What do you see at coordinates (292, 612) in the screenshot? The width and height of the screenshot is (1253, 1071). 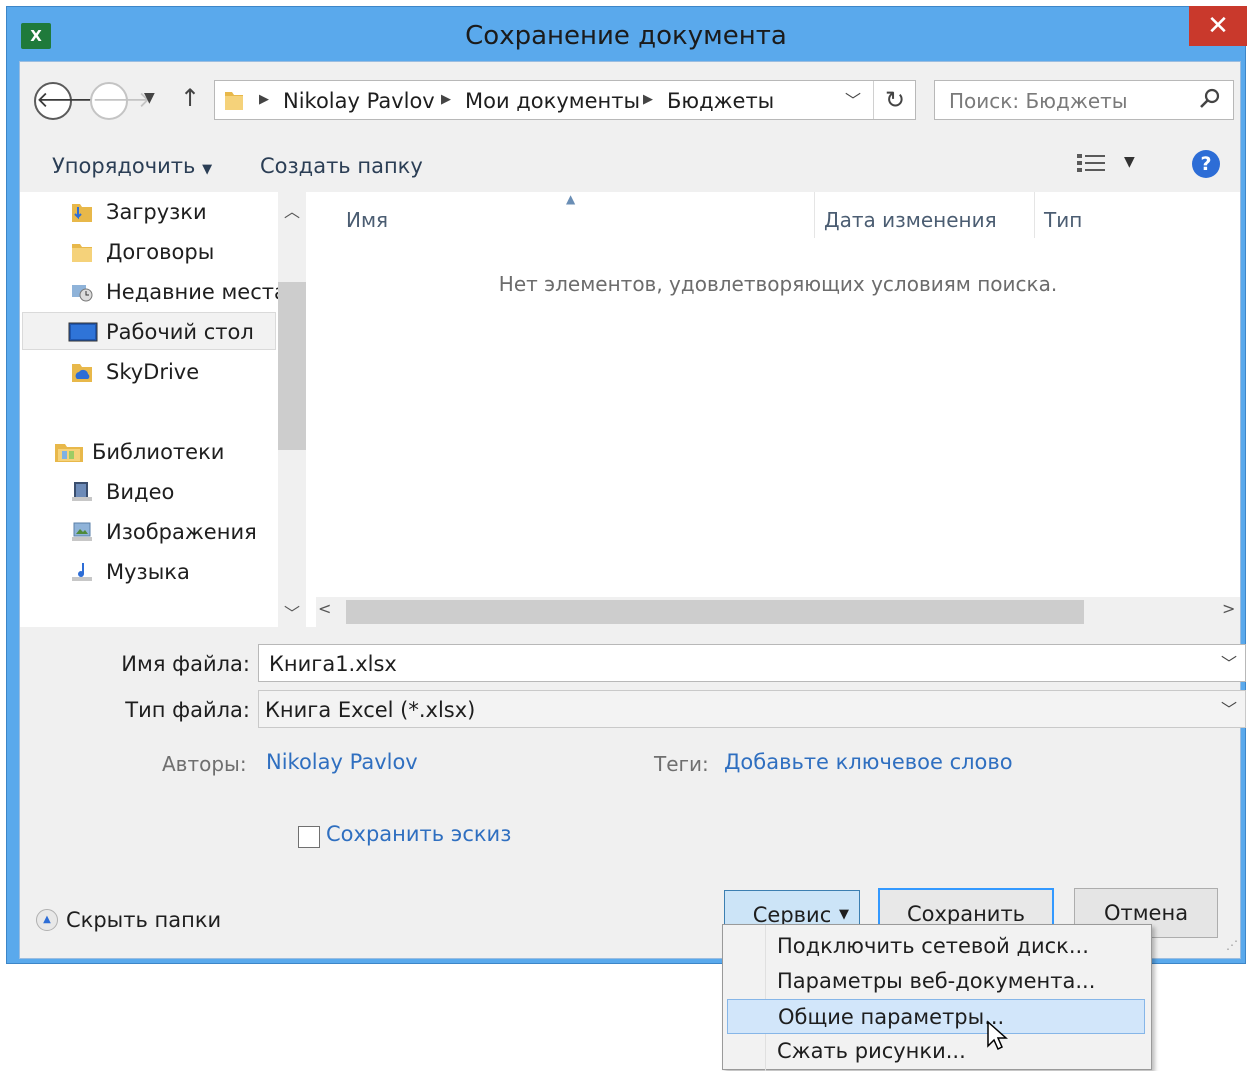 I see `scroll-down-chevron-icon: ﹀` at bounding box center [292, 612].